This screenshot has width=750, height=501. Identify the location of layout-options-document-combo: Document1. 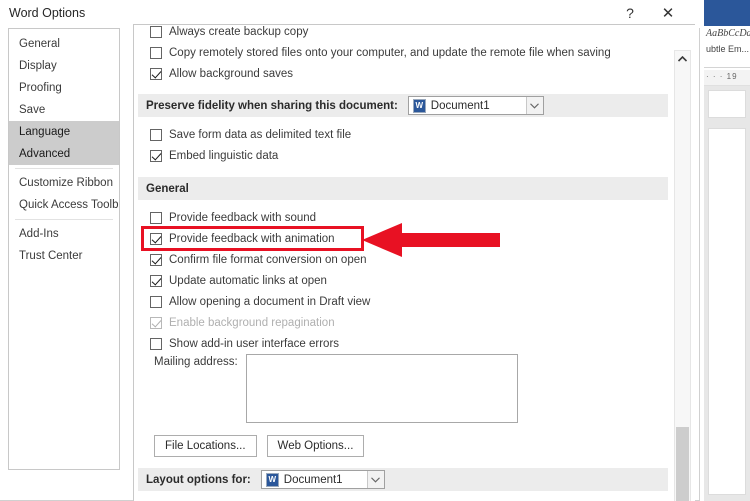
(322, 479).